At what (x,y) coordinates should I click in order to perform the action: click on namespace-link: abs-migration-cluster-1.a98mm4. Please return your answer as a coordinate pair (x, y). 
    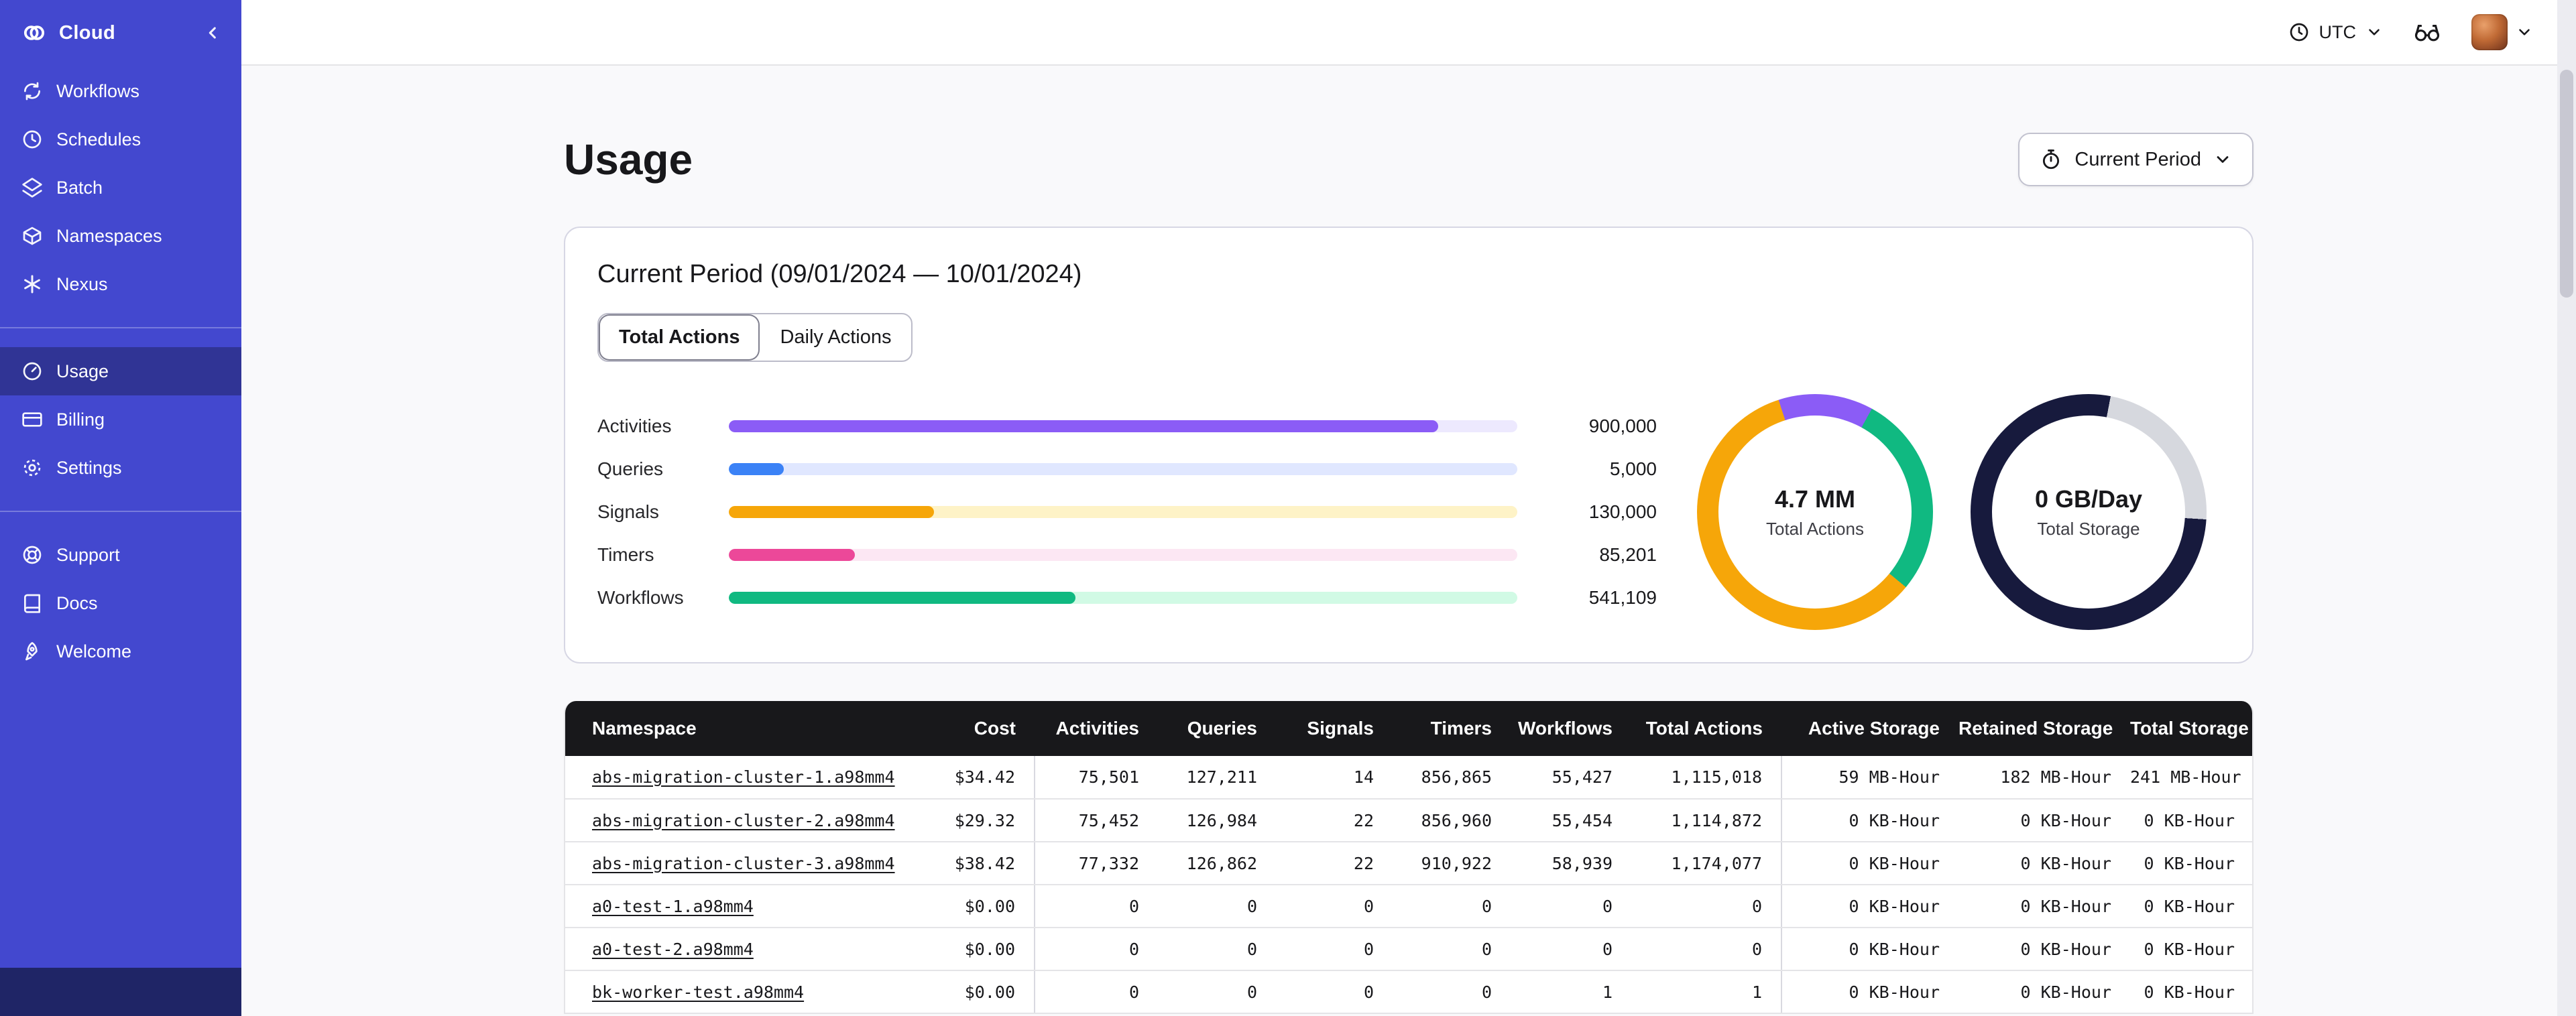
    Looking at the image, I should click on (743, 777).